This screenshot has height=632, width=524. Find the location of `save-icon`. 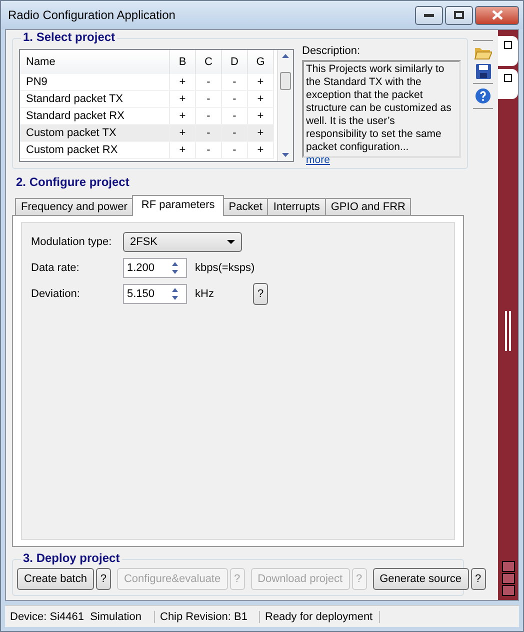

save-icon is located at coordinates (483, 71).